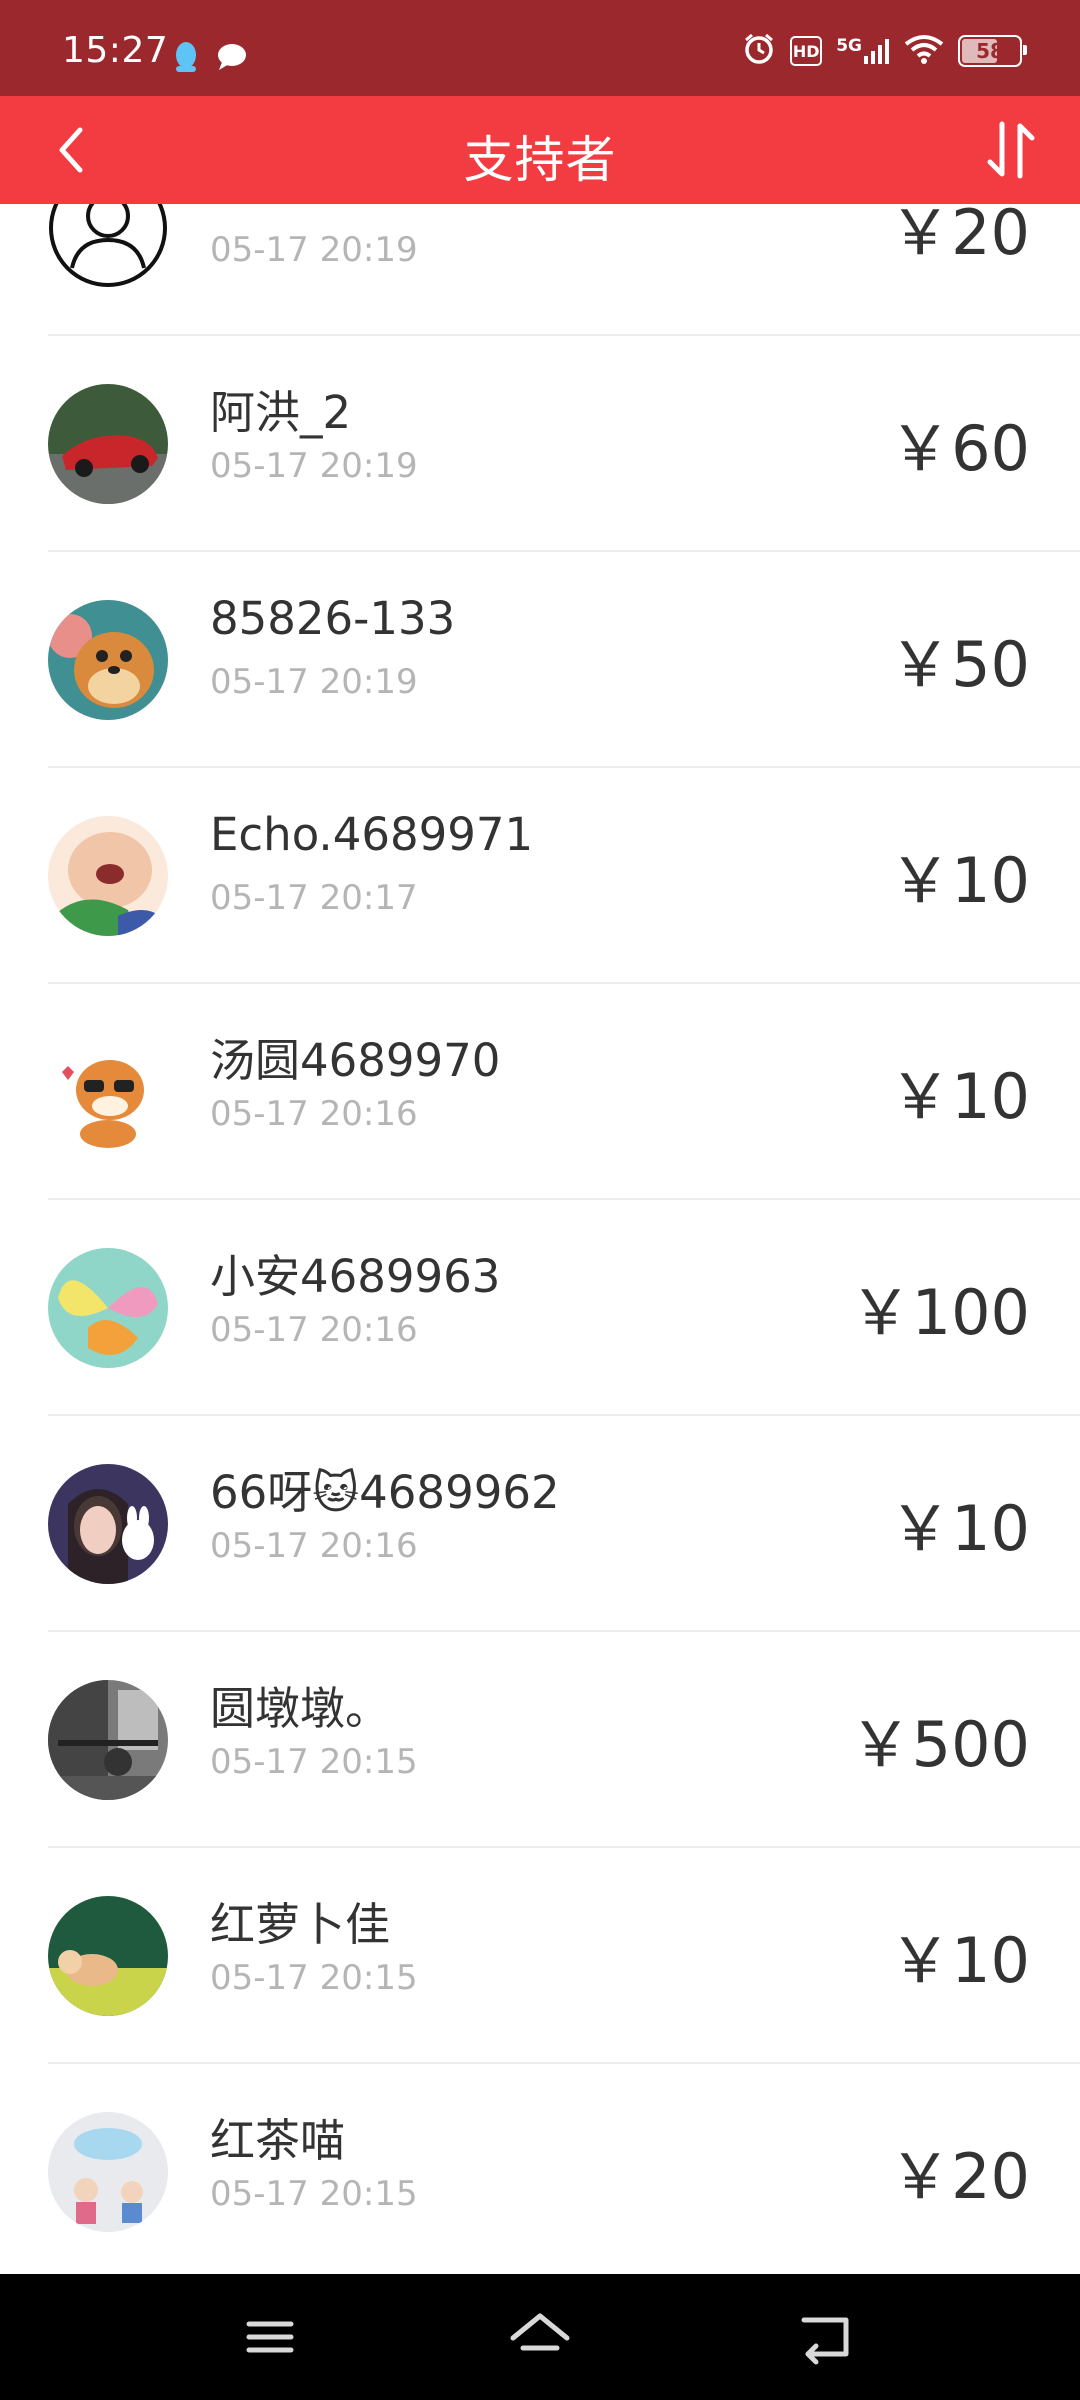  Describe the element at coordinates (540, 876) in the screenshot. I see `supporter-row: Echo.4689971 05-17 20:17 ￥10` at that location.